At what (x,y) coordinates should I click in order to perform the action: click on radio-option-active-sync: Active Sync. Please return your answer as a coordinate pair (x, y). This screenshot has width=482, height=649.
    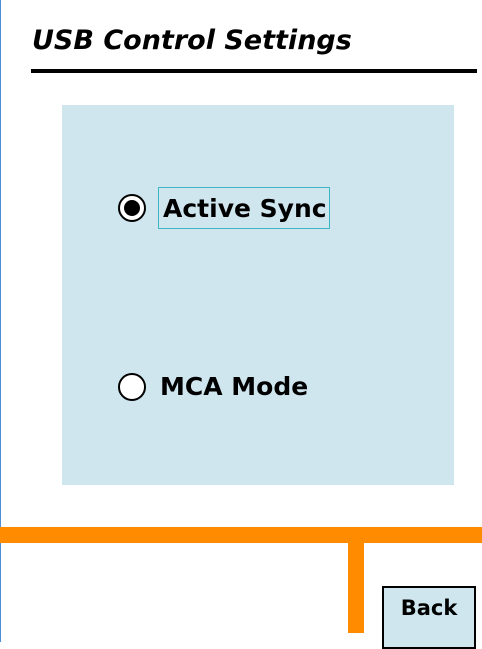
    Looking at the image, I should click on (224, 208).